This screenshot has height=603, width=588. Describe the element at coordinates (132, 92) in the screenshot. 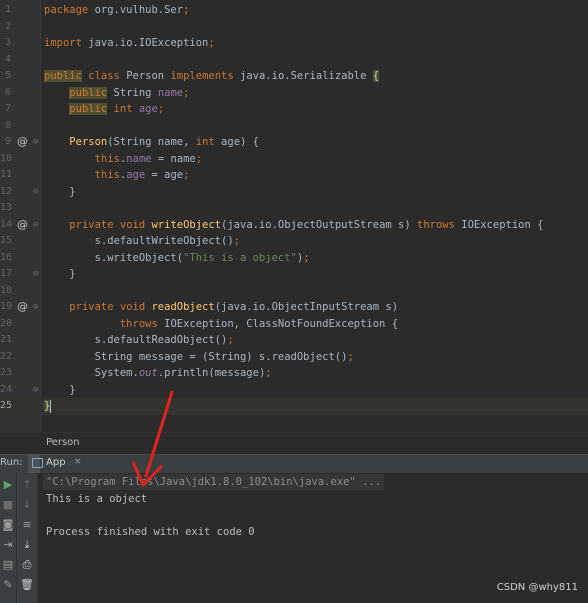

I see `code-token: String` at that location.